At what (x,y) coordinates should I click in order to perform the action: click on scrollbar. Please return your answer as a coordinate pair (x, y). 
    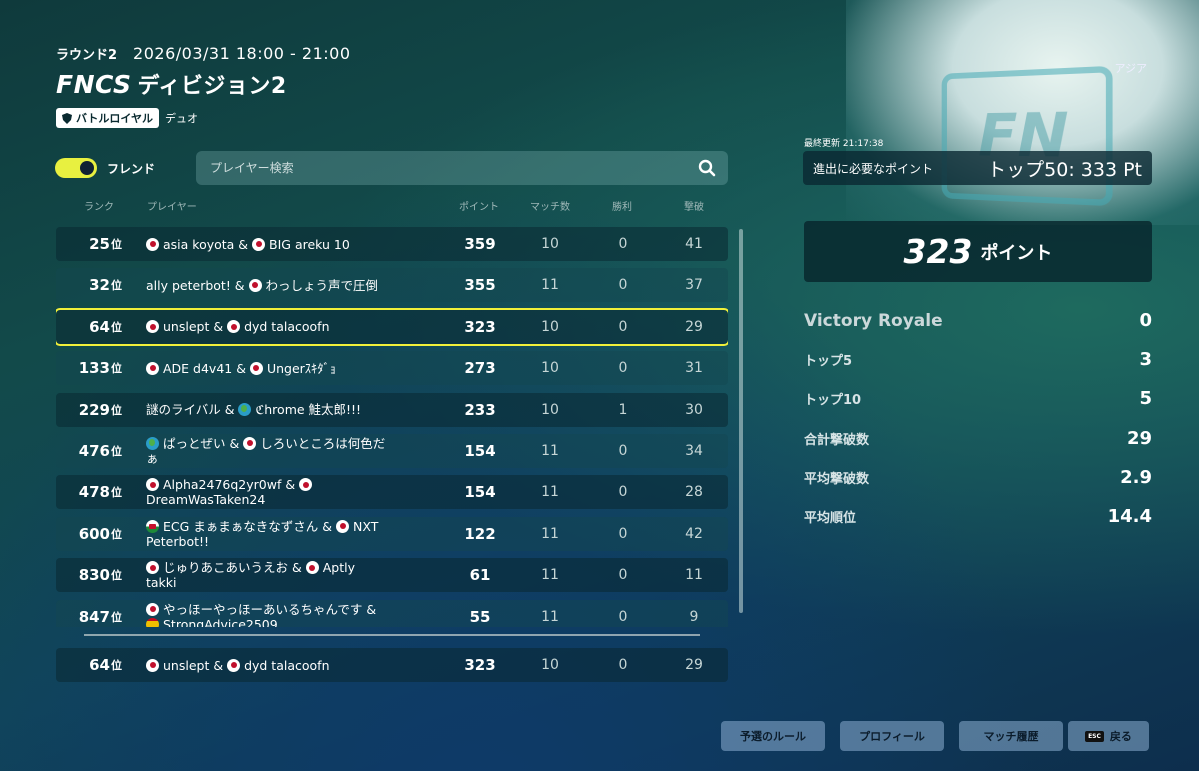
    Looking at the image, I should click on (741, 421).